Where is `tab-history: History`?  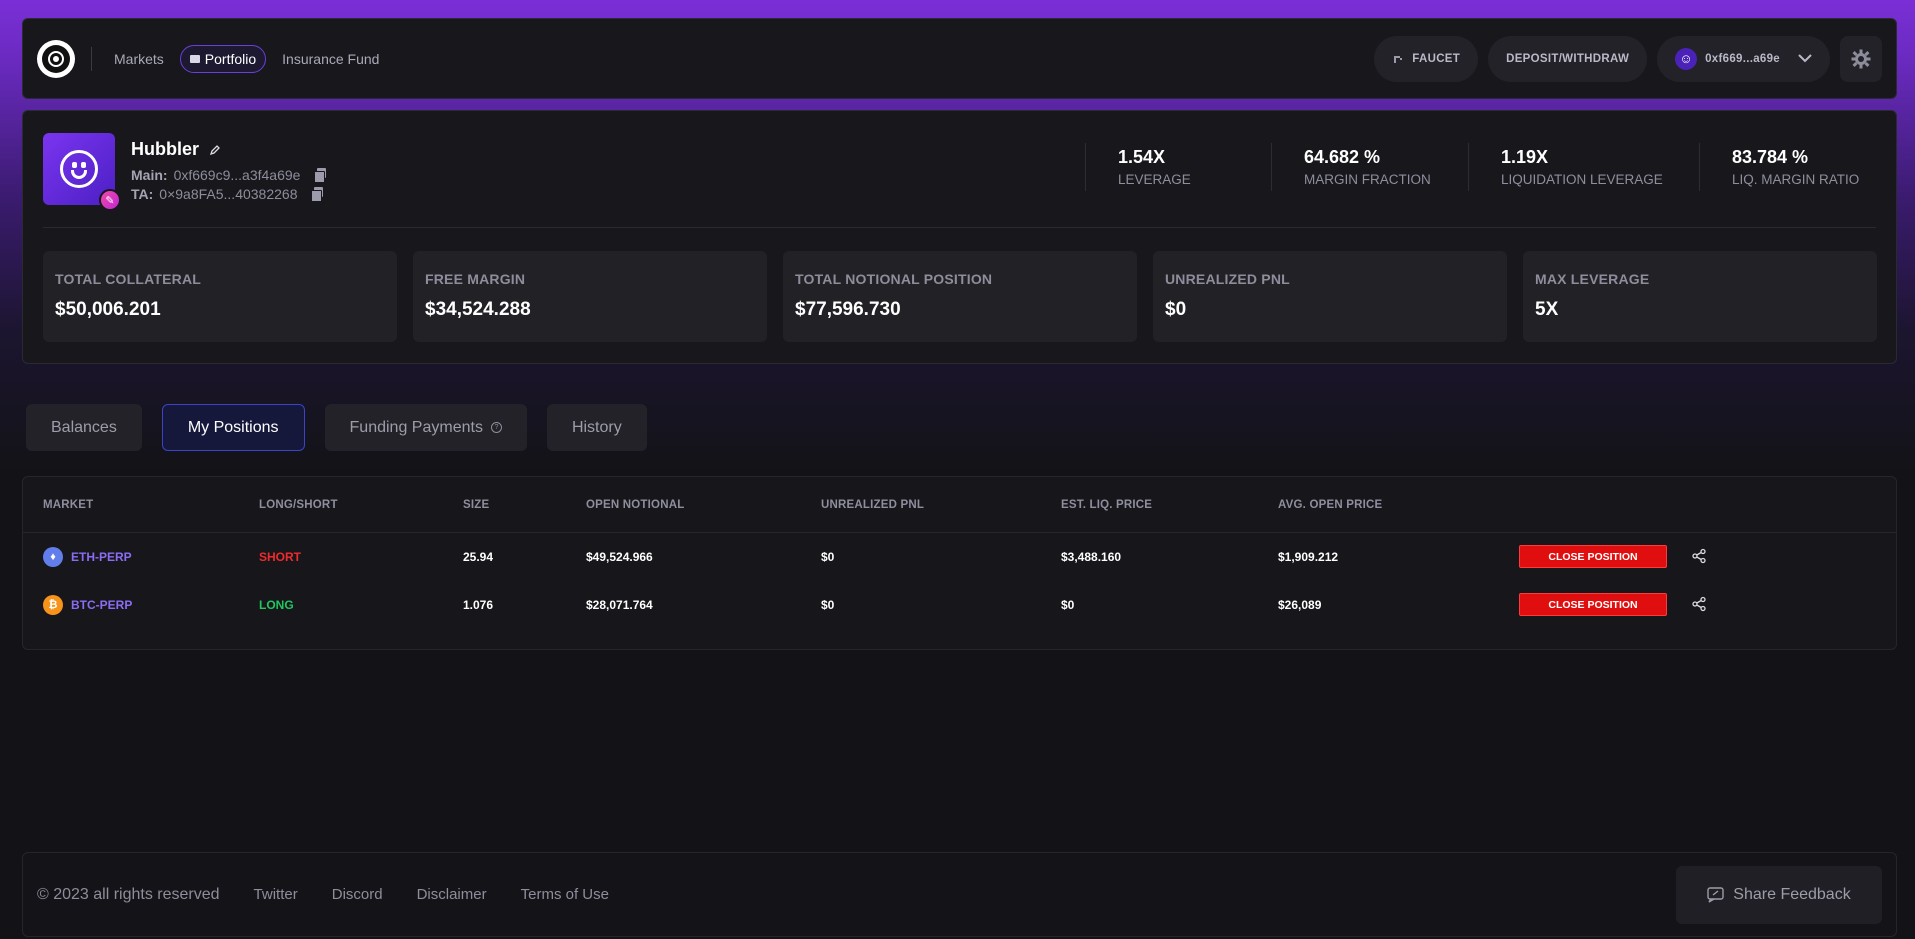 tab-history: History is located at coordinates (596, 427).